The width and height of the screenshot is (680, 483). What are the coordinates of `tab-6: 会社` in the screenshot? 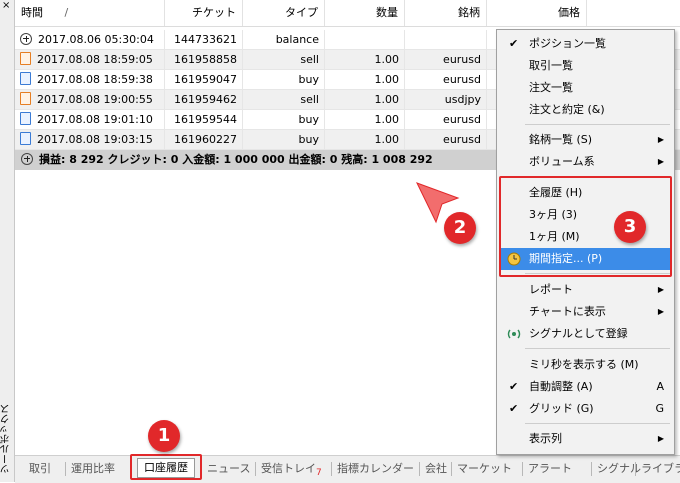 It's located at (436, 469).